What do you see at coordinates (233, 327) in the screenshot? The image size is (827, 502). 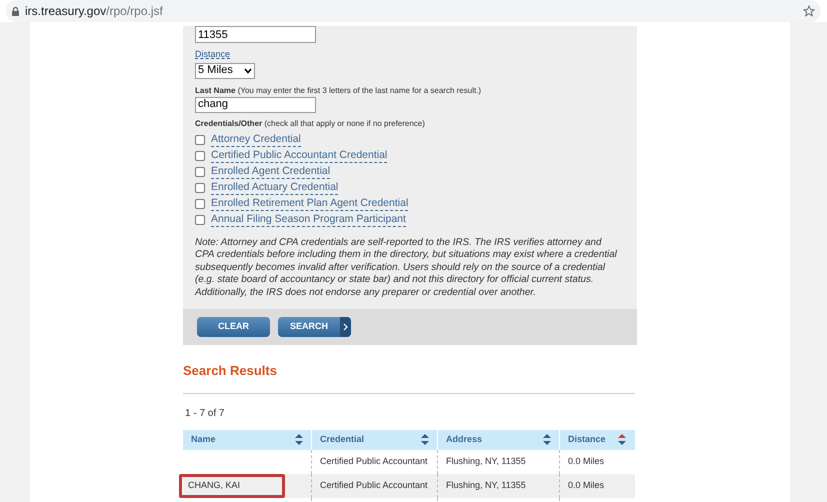 I see `clear-button: CLEAR` at bounding box center [233, 327].